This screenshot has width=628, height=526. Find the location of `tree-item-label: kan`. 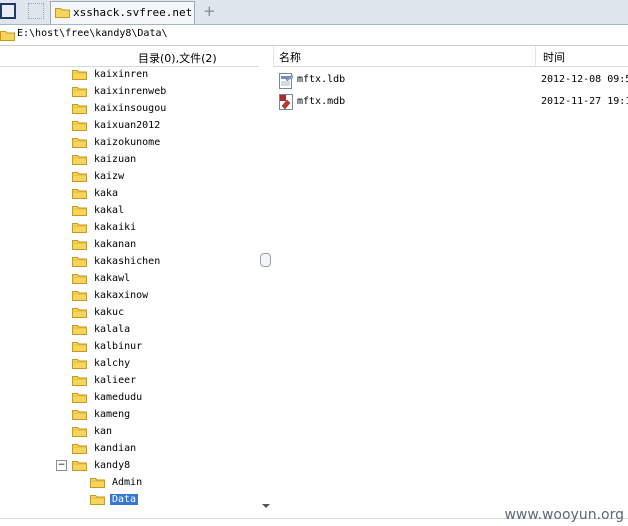

tree-item-label: kan is located at coordinates (103, 431).